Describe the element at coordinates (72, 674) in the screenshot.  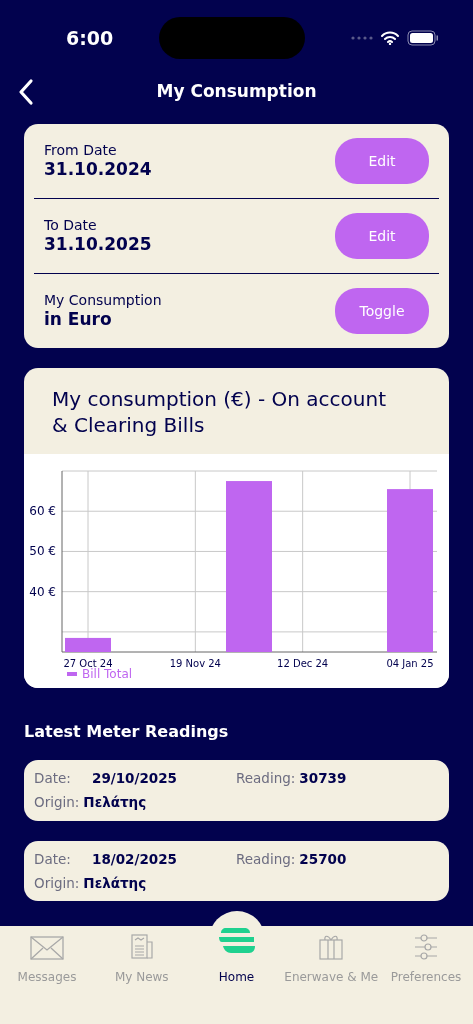
I see `legend-swatch` at that location.